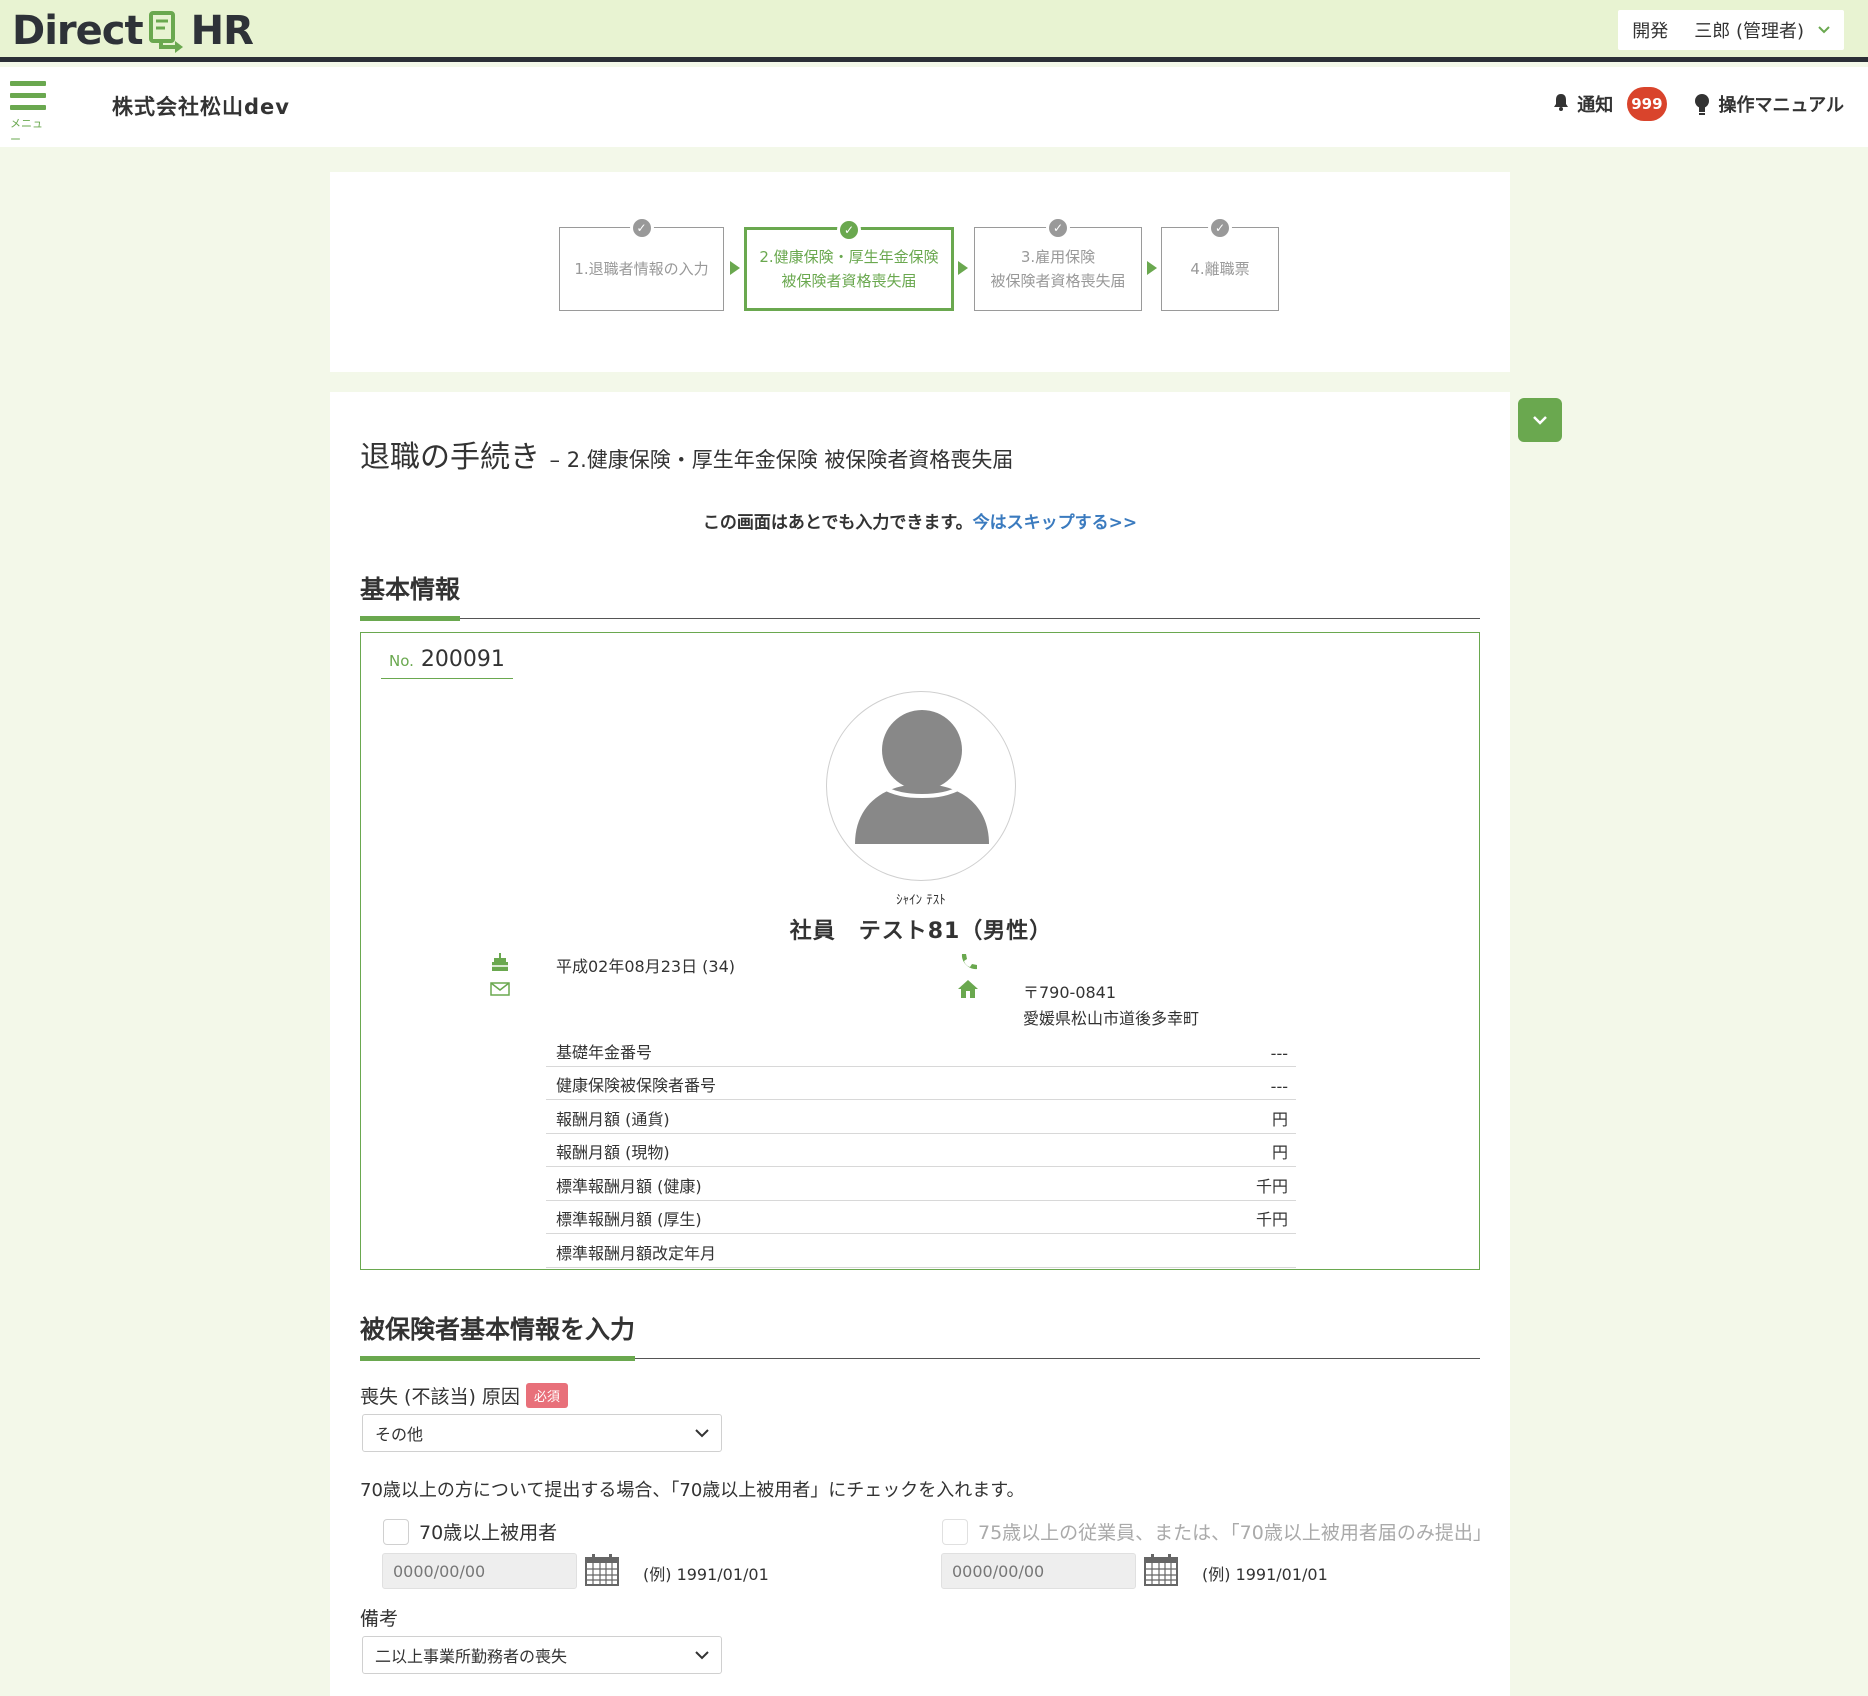 The width and height of the screenshot is (1868, 1696). What do you see at coordinates (479, 1571) in the screenshot?
I see `date-input-70: 0000/00/00` at bounding box center [479, 1571].